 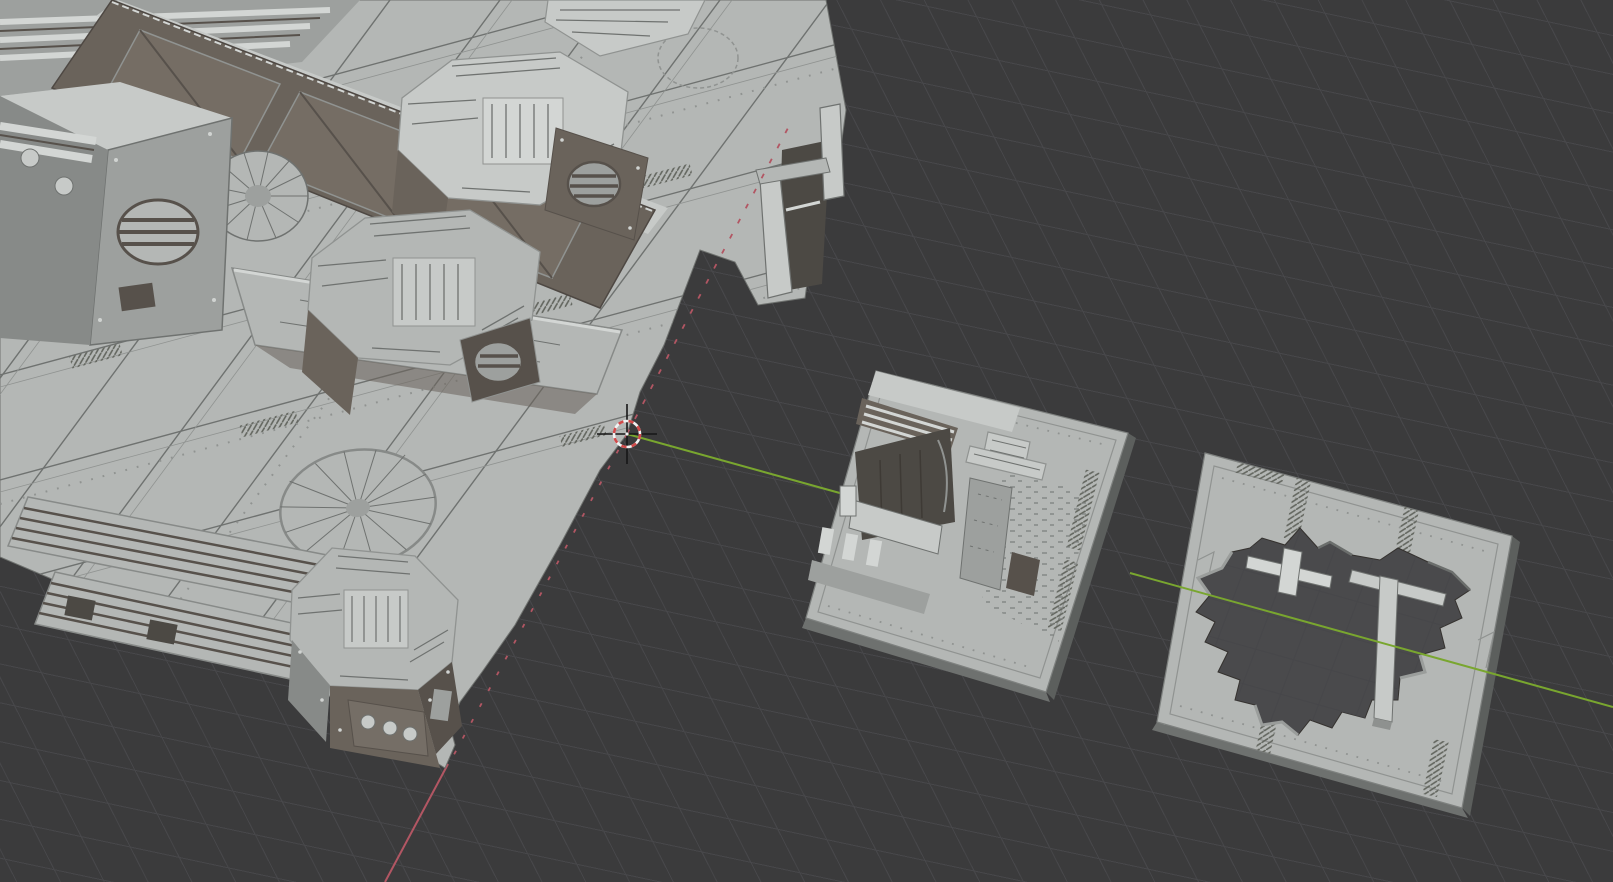 What do you see at coordinates (116, 214) in the screenshot?
I see `machine-block` at bounding box center [116, 214].